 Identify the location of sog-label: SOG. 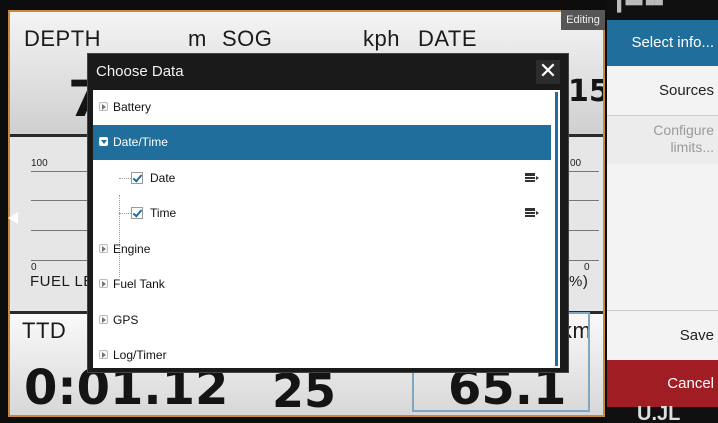
(247, 38).